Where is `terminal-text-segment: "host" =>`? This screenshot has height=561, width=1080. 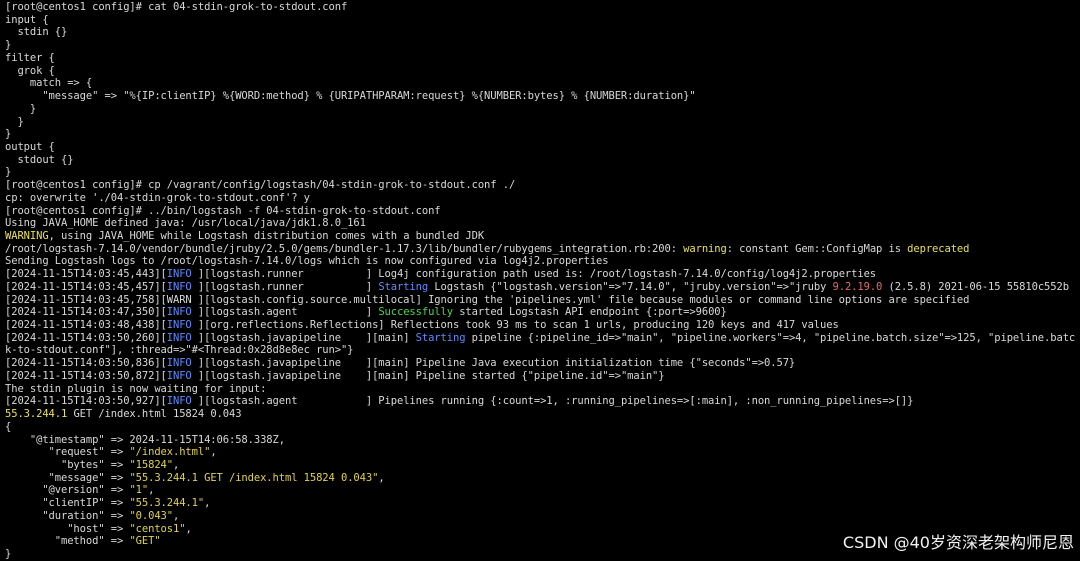 terminal-text-segment: "host" => is located at coordinates (67, 528).